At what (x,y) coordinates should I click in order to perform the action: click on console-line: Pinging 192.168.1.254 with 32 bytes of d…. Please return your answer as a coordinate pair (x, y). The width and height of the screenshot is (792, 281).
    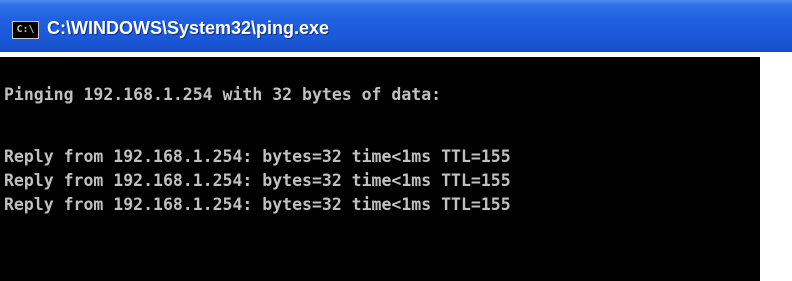
    Looking at the image, I should click on (223, 94).